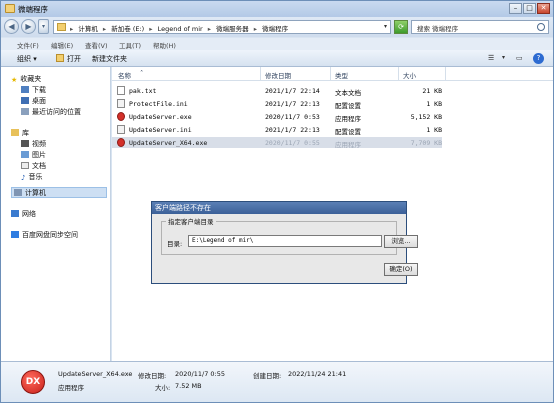 The image size is (554, 403). What do you see at coordinates (39, 155) in the screenshot?
I see `sidebar-item-label: 图片` at bounding box center [39, 155].